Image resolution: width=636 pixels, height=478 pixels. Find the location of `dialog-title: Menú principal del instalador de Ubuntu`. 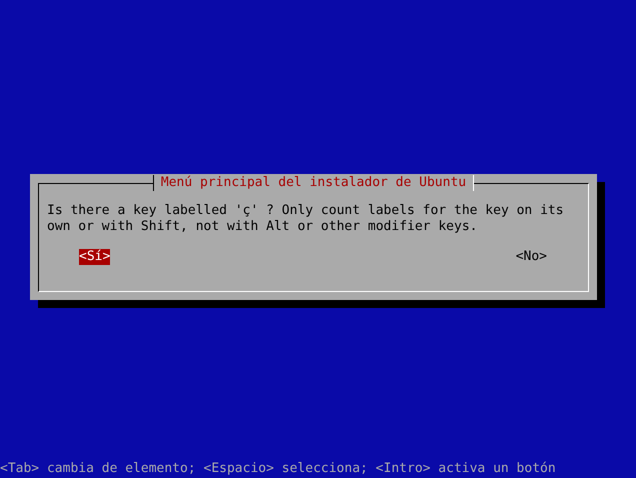

dialog-title: Menú principal del instalador de Ubuntu is located at coordinates (313, 183).